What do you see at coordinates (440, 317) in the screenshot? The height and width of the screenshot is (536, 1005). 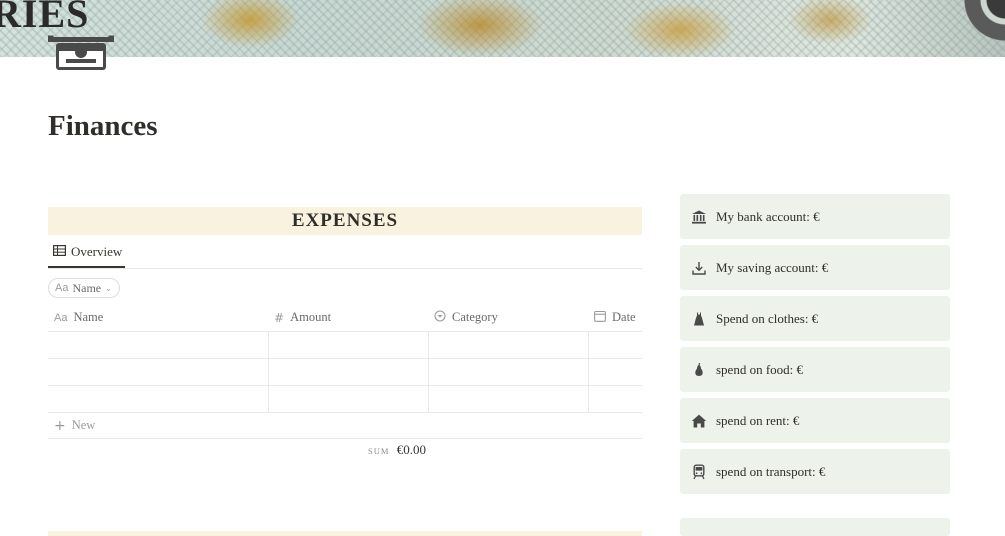 I see `select-icon` at bounding box center [440, 317].